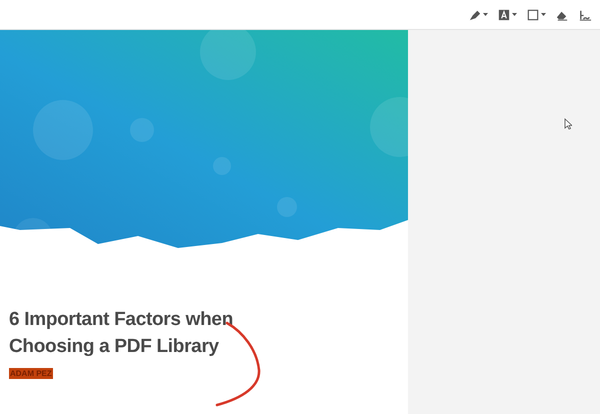 This screenshot has width=600, height=414. Describe the element at coordinates (31, 373) in the screenshot. I see `author-tag: ADAM PEZ` at that location.